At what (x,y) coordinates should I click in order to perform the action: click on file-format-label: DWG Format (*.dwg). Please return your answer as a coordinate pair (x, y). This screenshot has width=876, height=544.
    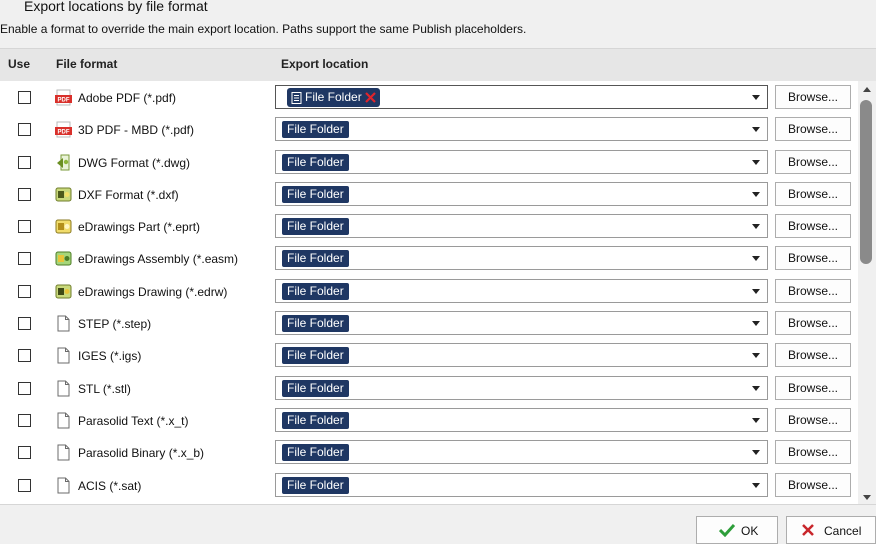
    Looking at the image, I should click on (134, 162).